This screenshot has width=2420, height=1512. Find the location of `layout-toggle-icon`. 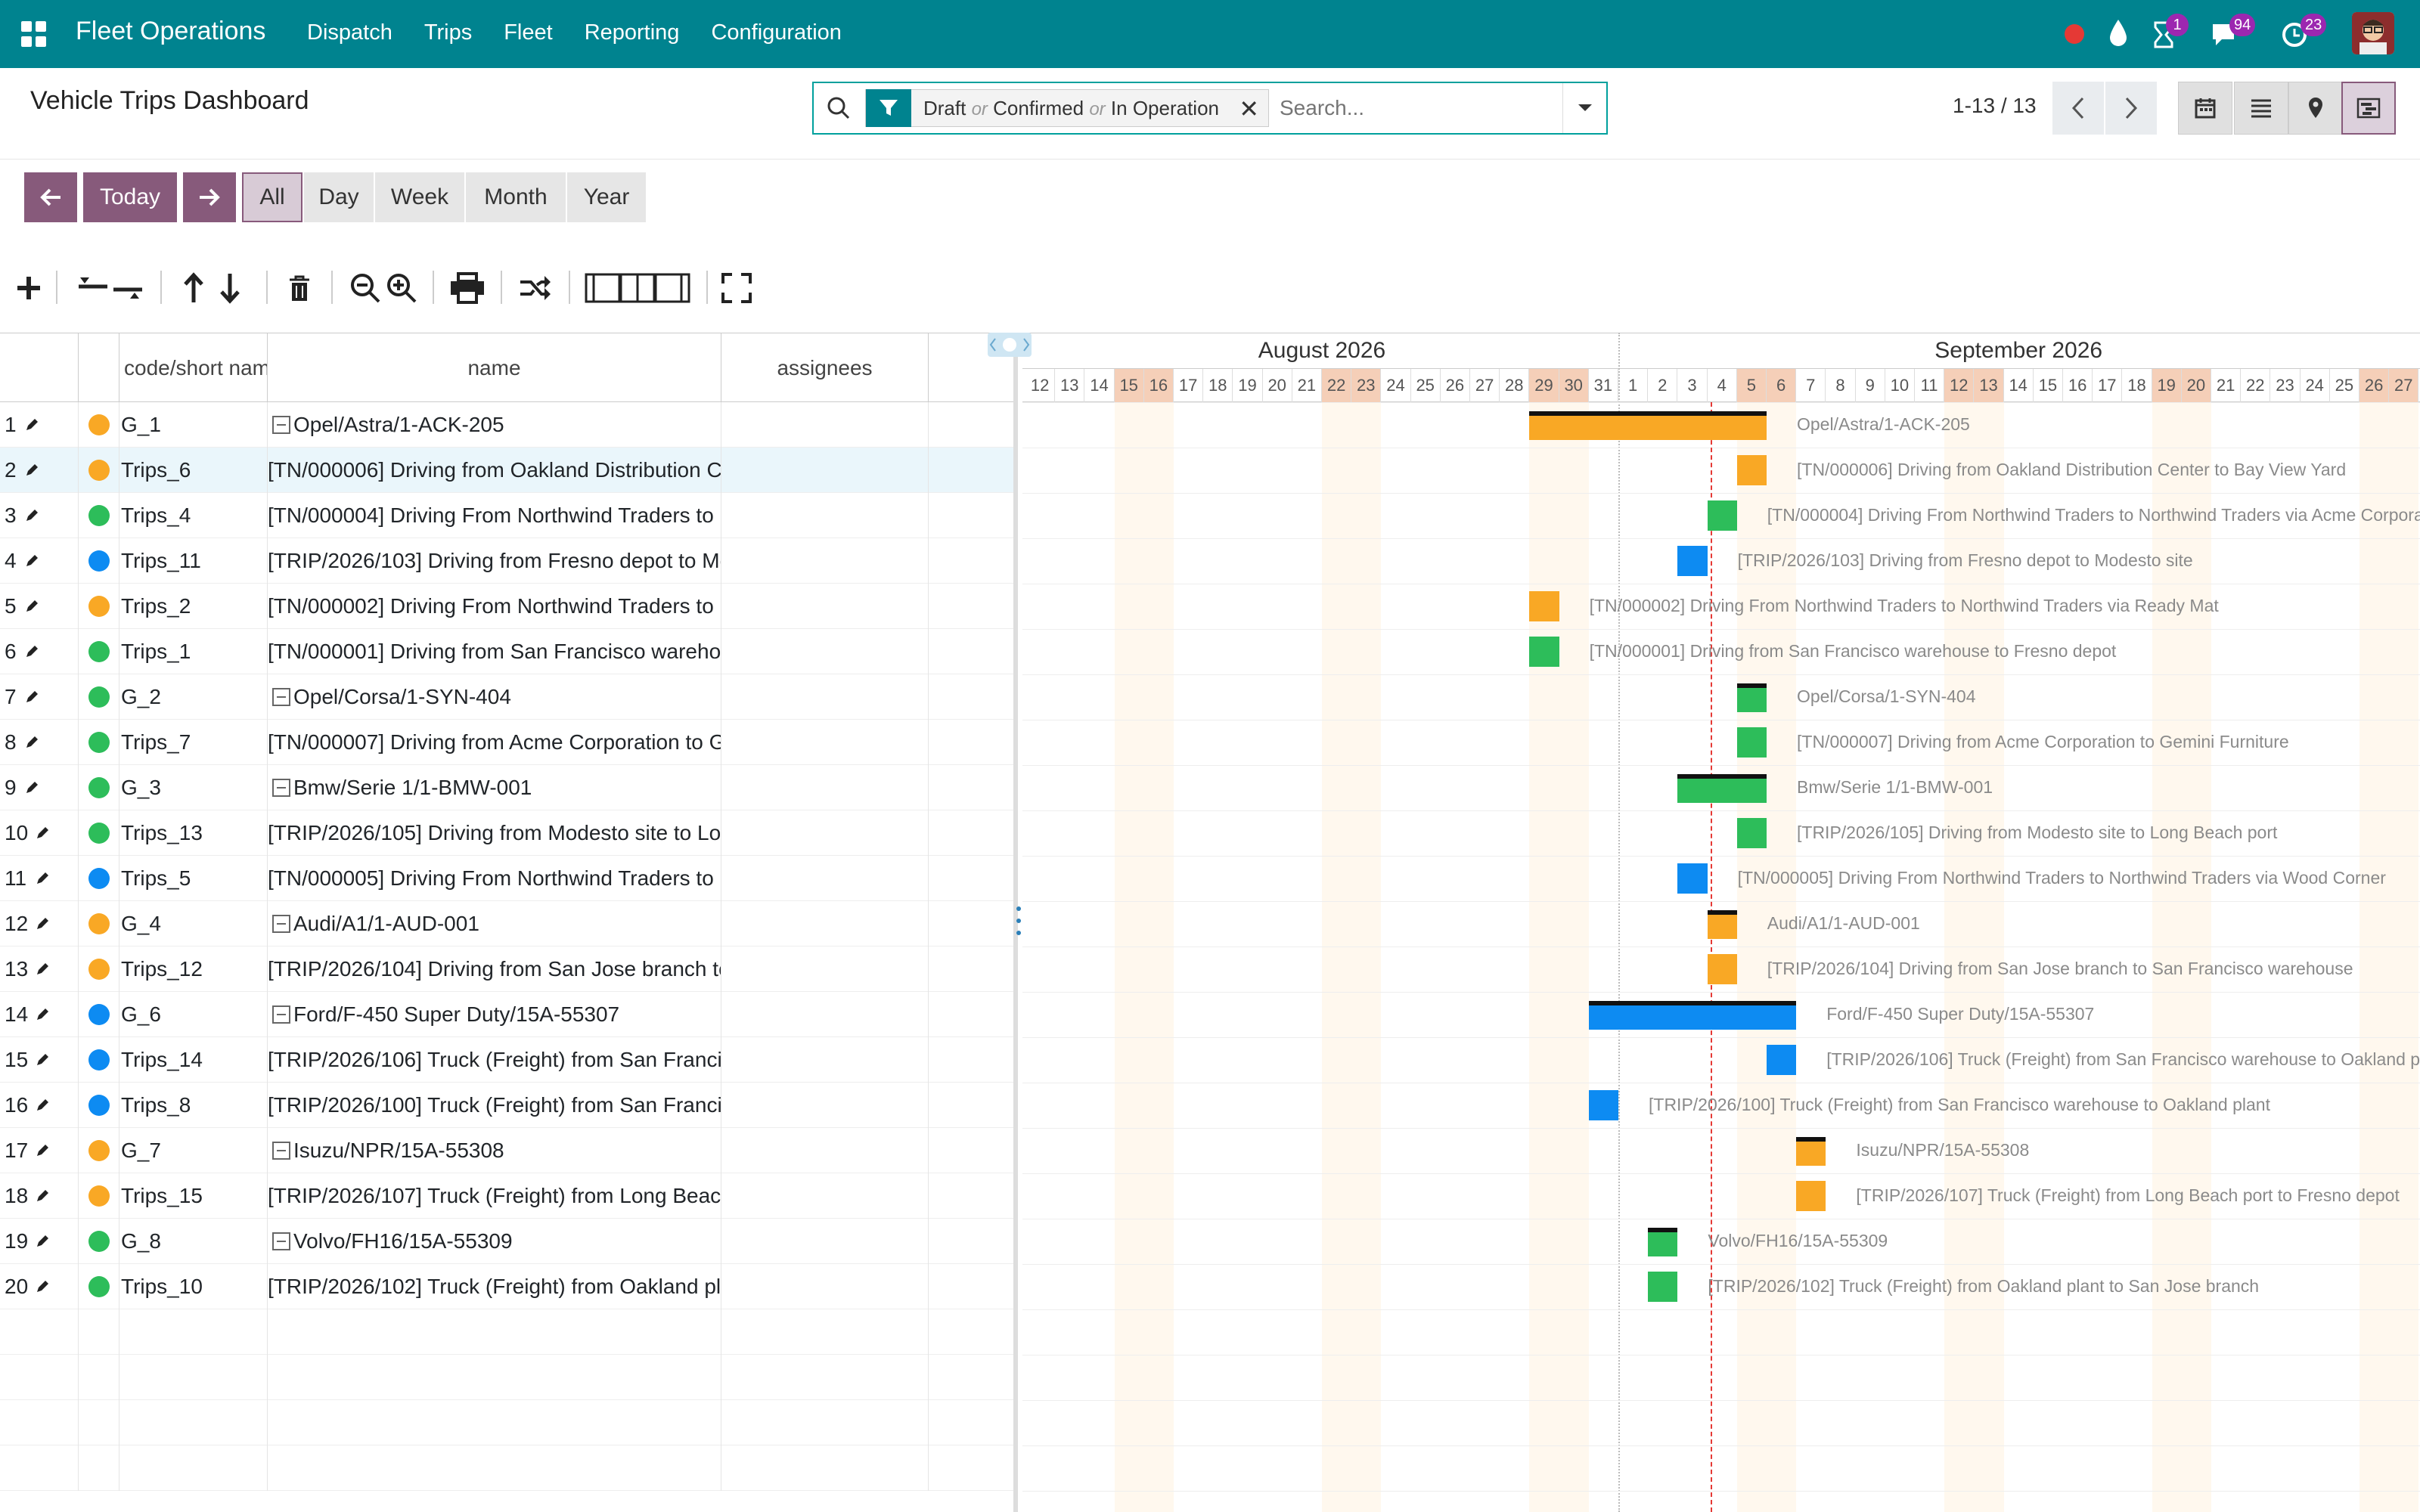

layout-toggle-icon is located at coordinates (637, 288).